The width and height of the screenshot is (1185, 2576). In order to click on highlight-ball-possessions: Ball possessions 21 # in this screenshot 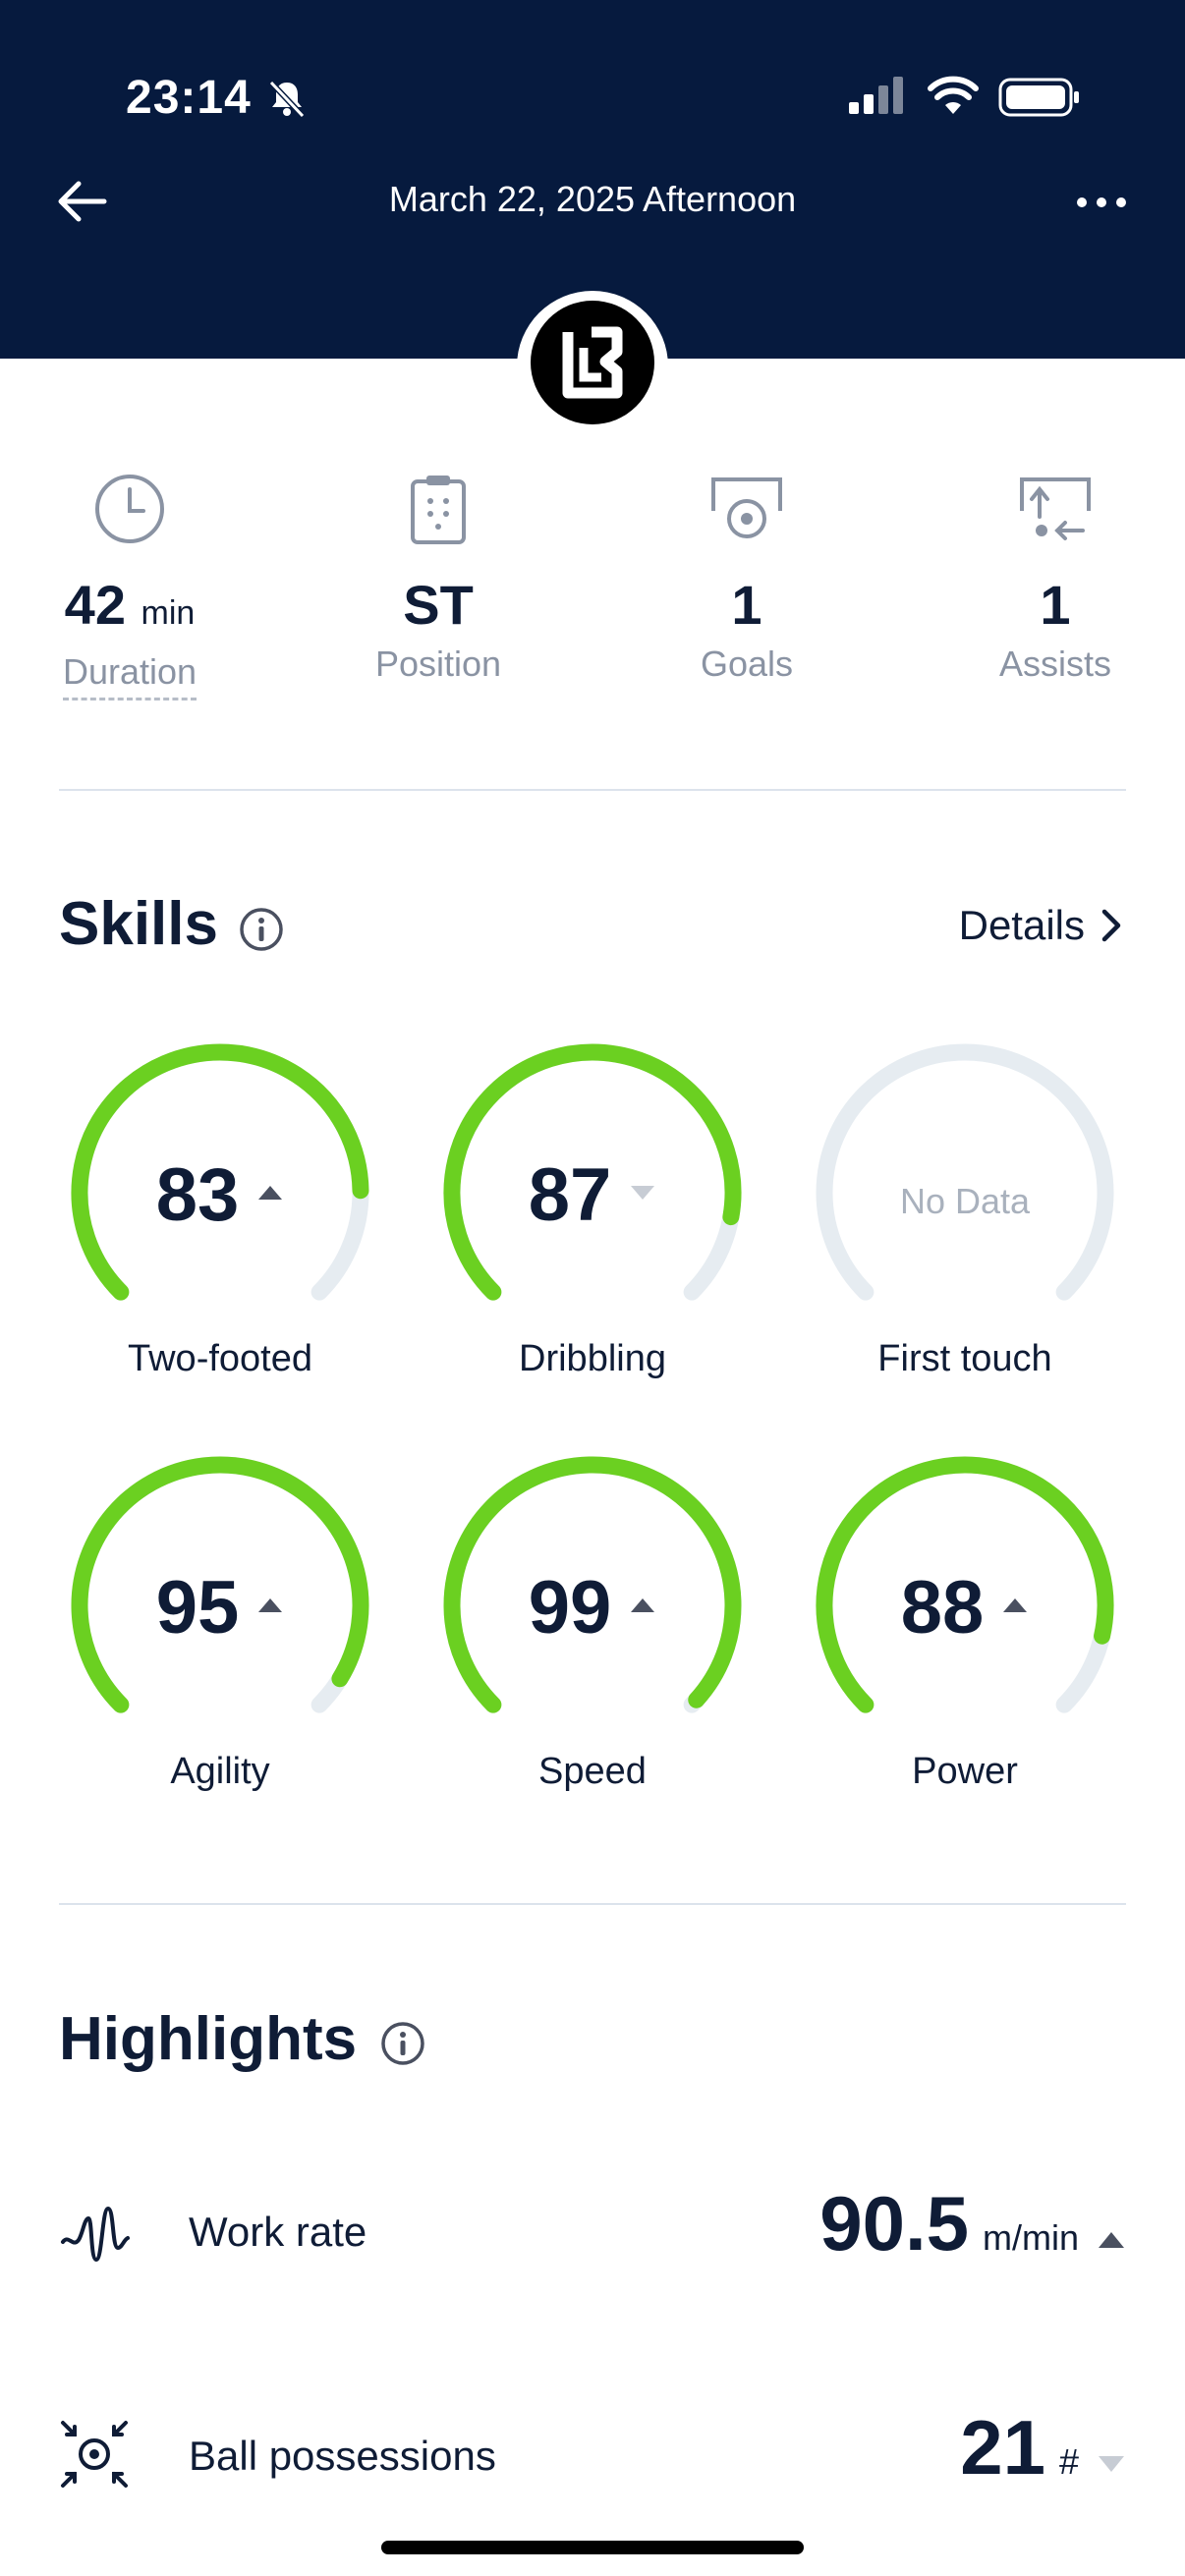, I will do `click(592, 2457)`.